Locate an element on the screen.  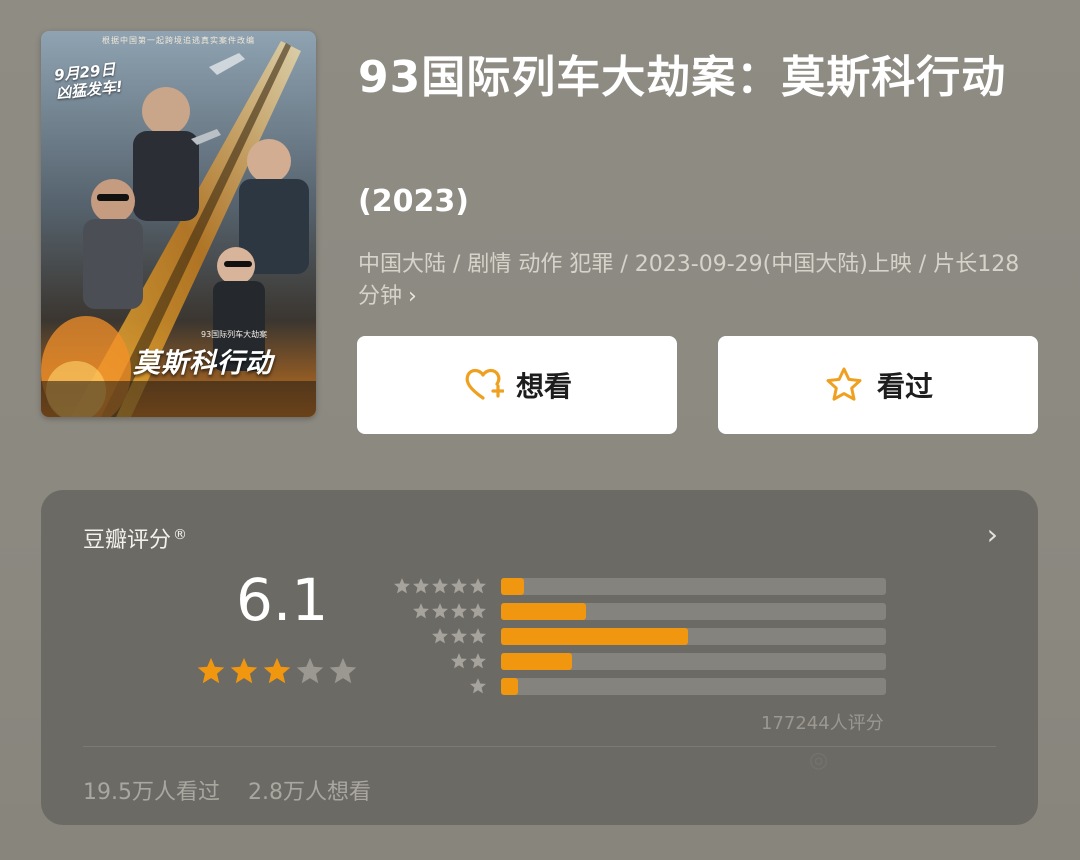
poster-tagline: 9月29日 凶猛发车! is located at coordinates (88, 81).